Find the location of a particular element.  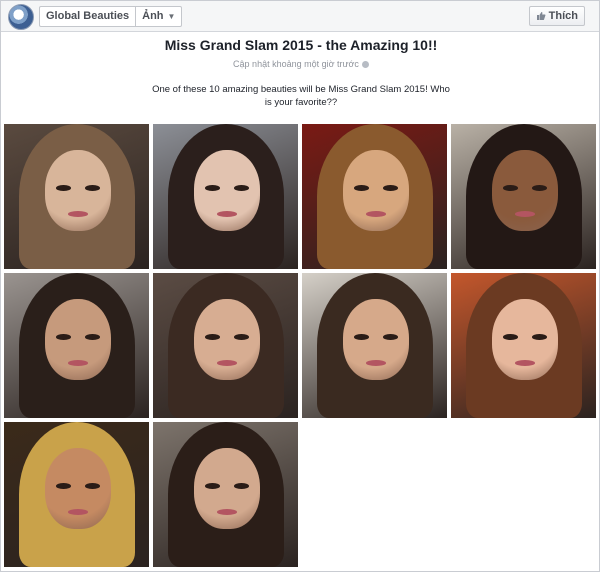

breadcrumb-section-label: Ảnh is located at coordinates (153, 16).